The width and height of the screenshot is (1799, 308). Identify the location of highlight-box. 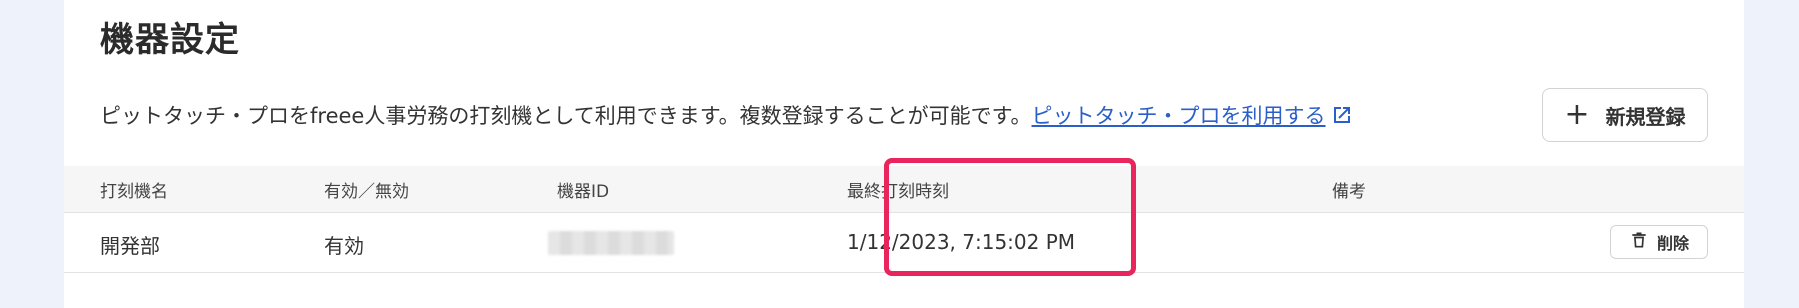
(1010, 217).